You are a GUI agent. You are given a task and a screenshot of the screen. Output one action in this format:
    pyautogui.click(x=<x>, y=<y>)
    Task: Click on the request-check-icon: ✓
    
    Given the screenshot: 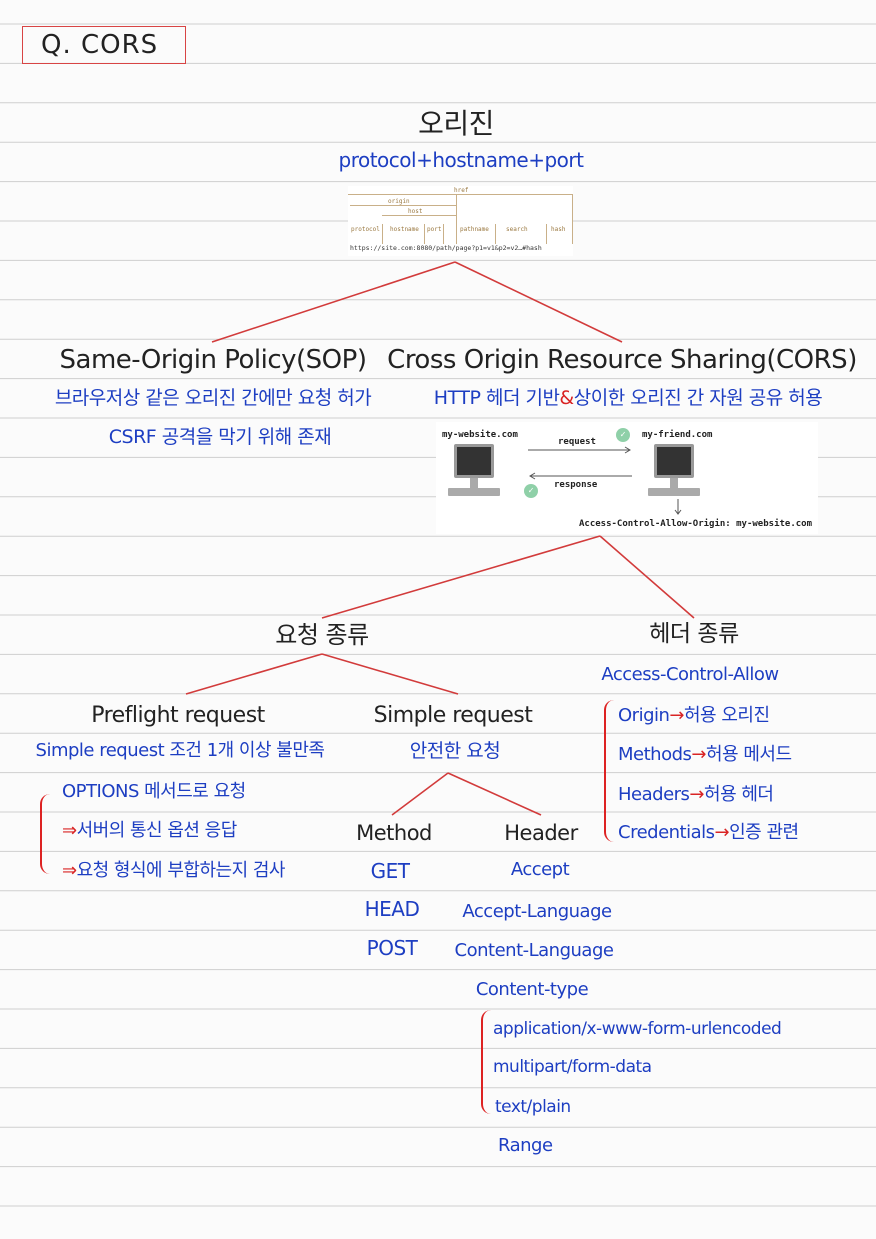 What is the action you would take?
    pyautogui.click(x=623, y=435)
    